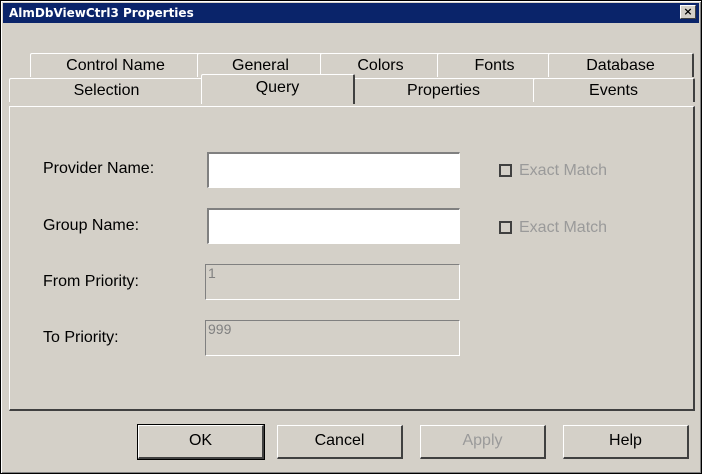  Describe the element at coordinates (101, 13) in the screenshot. I see `window-title: AlmDbViewCtrl3 Properties` at that location.